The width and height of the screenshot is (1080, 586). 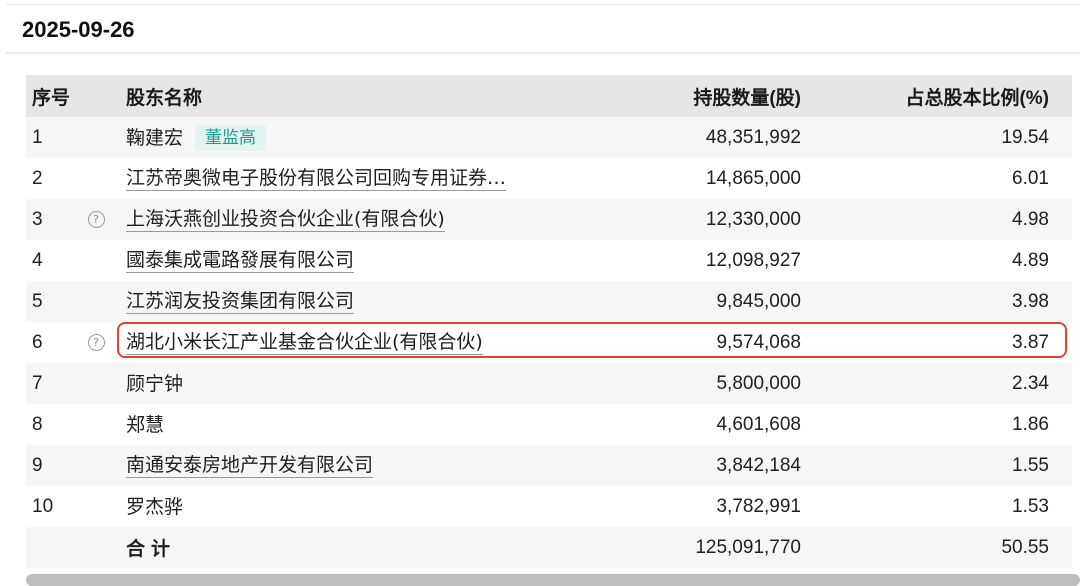 What do you see at coordinates (1030, 342) in the screenshot?
I see `row-ratio: 3.87` at bounding box center [1030, 342].